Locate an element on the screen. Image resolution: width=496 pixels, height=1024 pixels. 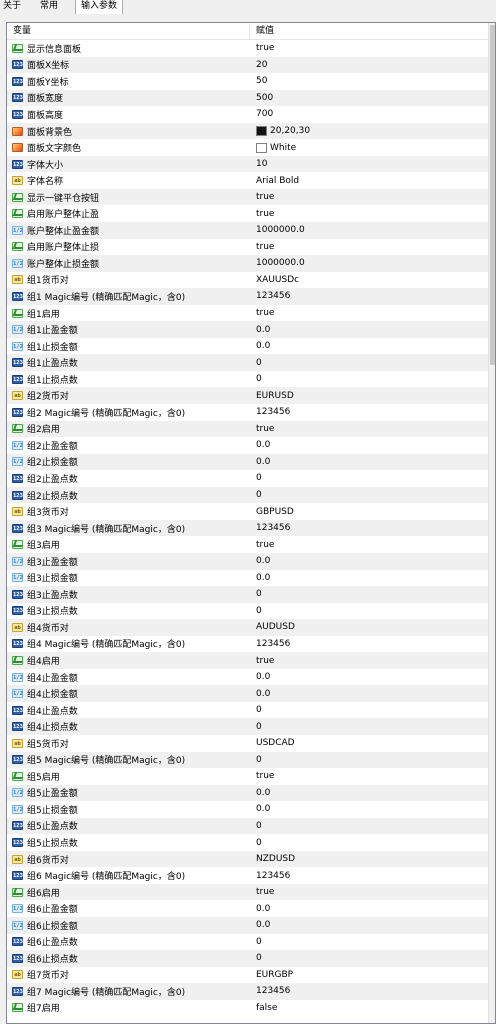
parameter-value-cell: 50 is located at coordinates (369, 81).